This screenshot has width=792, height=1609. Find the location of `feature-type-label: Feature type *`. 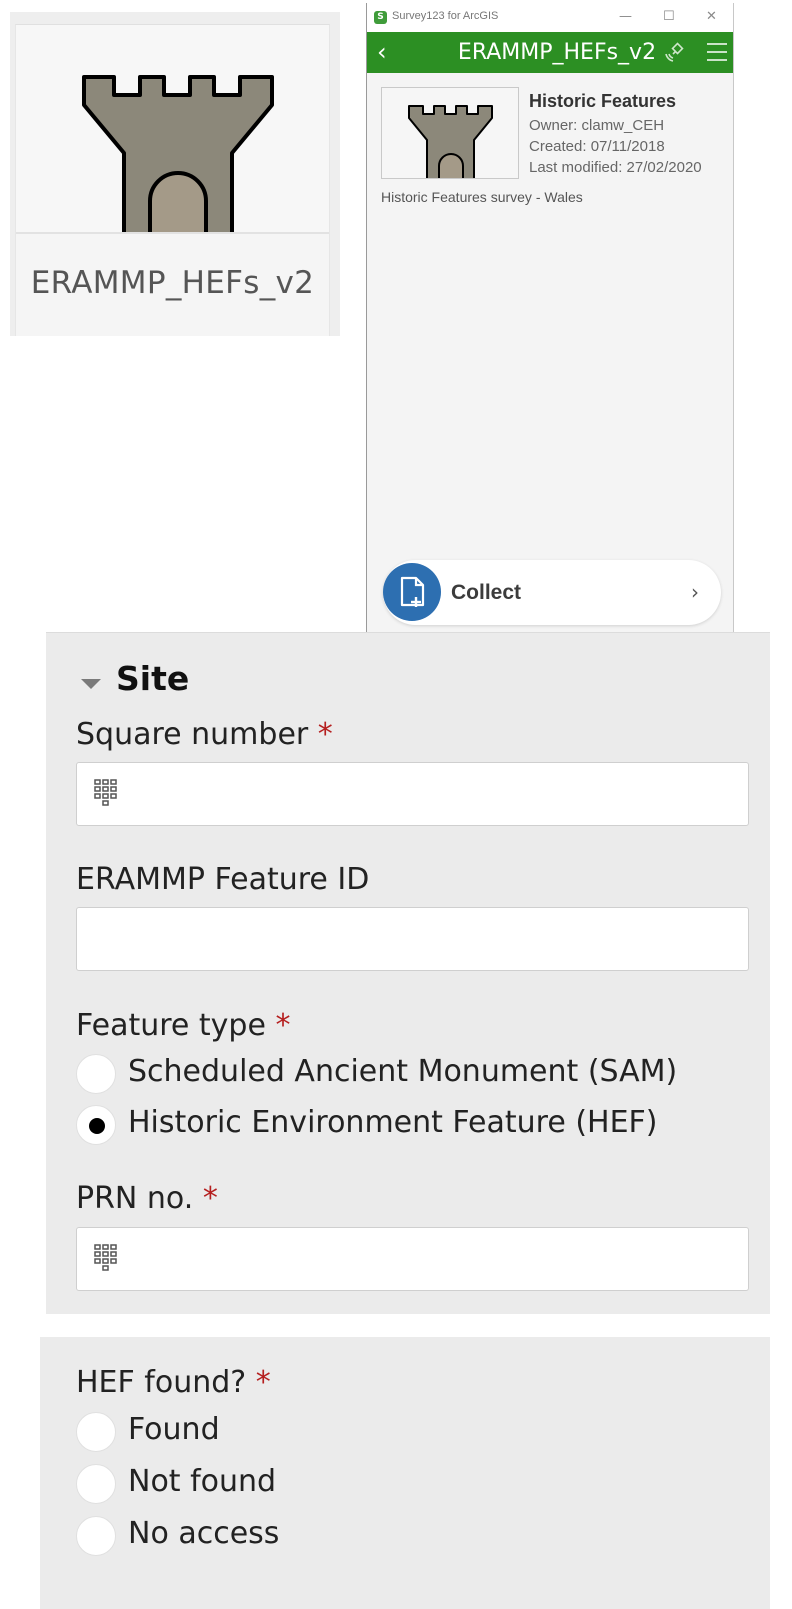

feature-type-label: Feature type * is located at coordinates (183, 1025).